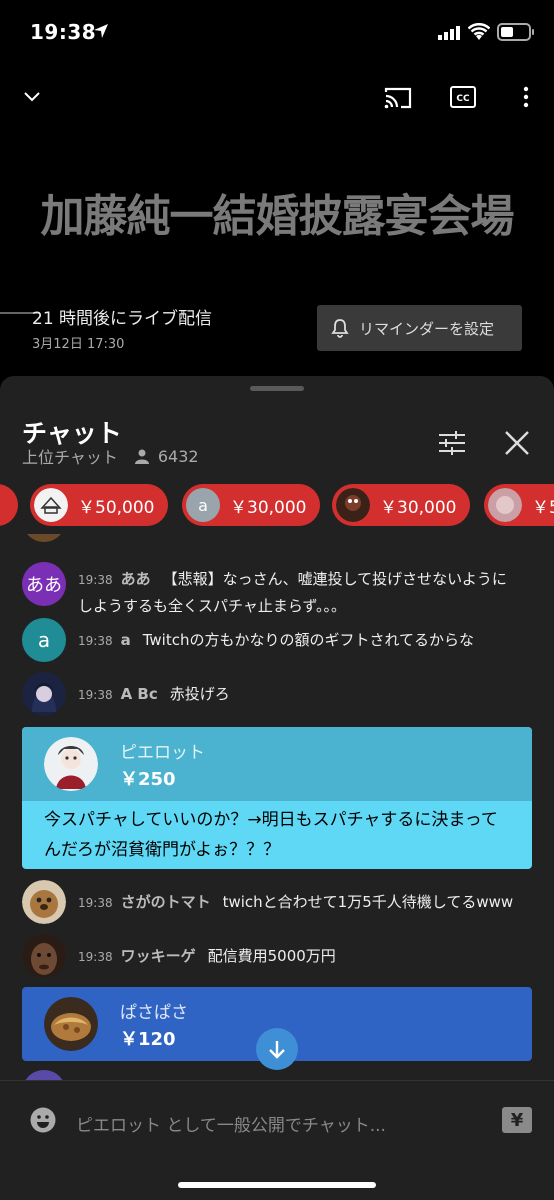  I want to click on superchat-header: ピエロット ￥250, so click(277, 764).